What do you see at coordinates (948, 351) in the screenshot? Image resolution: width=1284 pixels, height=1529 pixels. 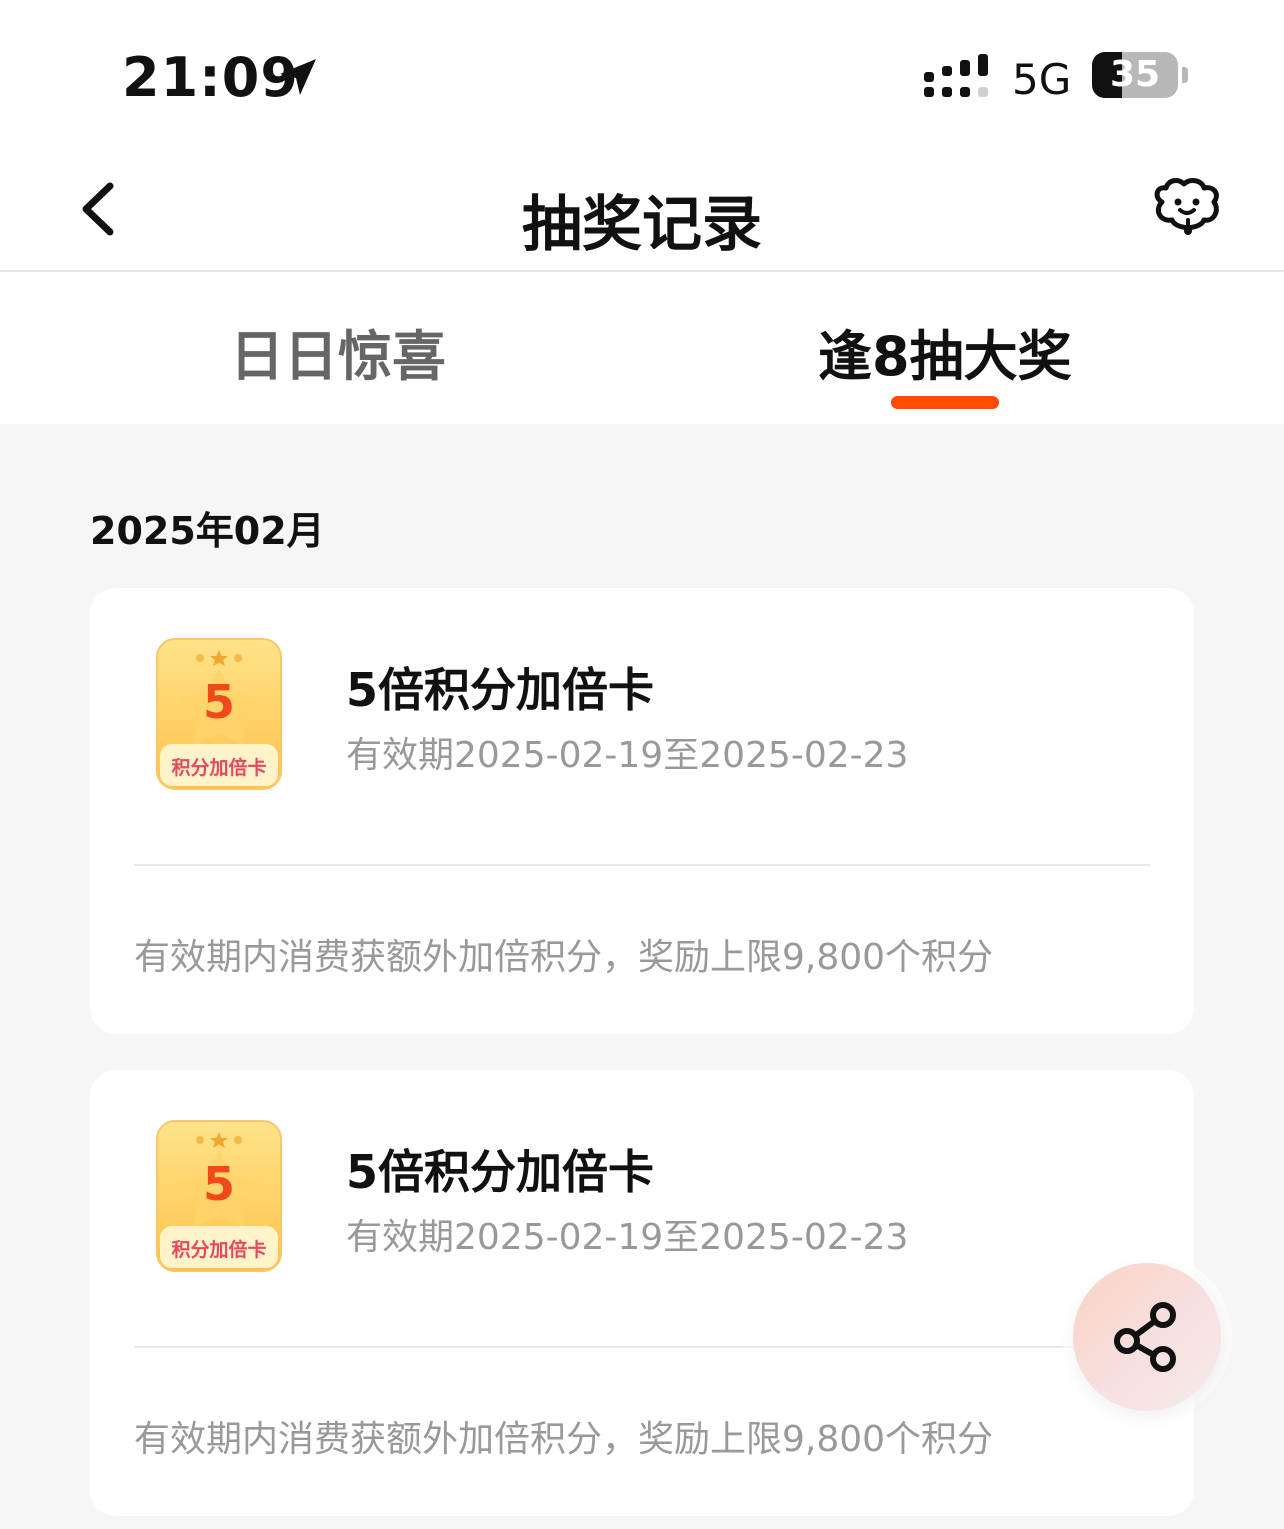 I see `tab-lucky-8-draw: 逢8抽大奖` at bounding box center [948, 351].